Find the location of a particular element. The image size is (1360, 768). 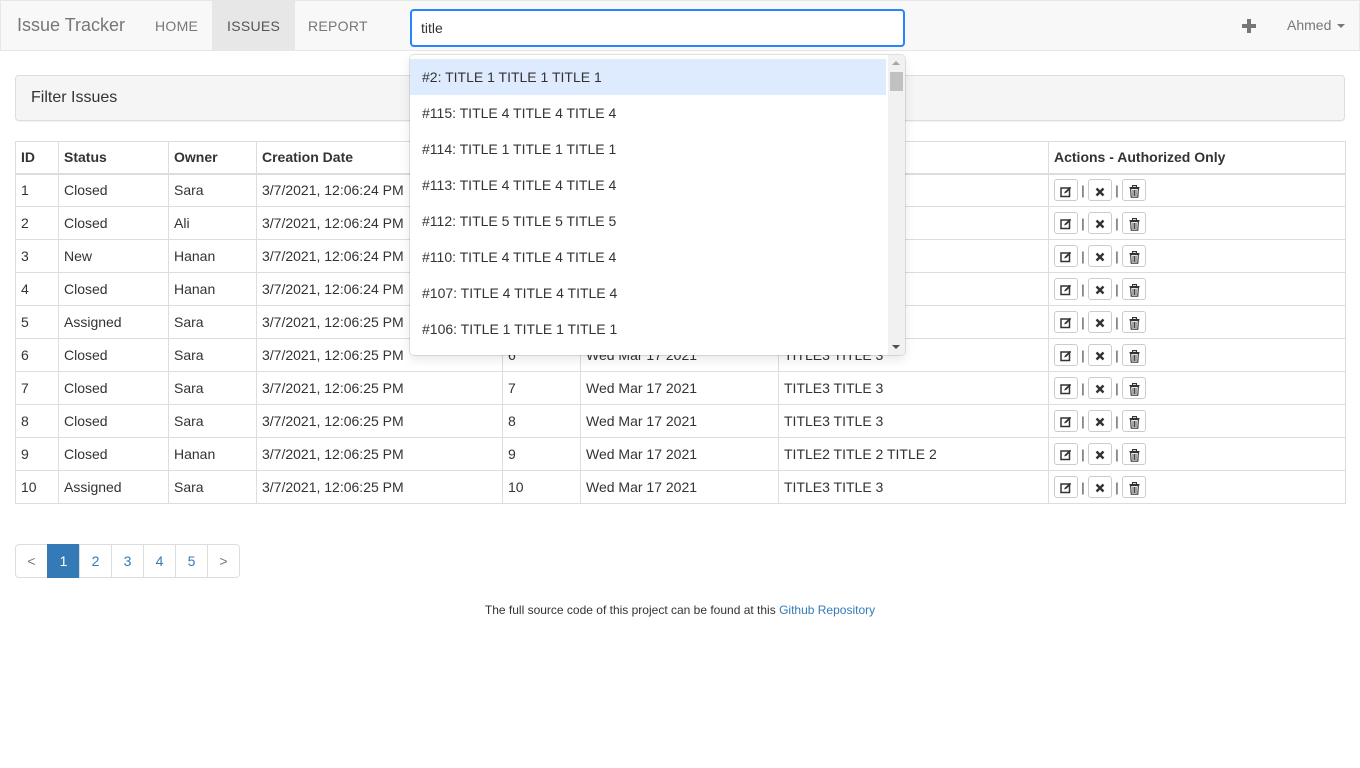

column-header-actions: Actions - Authorized Only is located at coordinates (1197, 158).